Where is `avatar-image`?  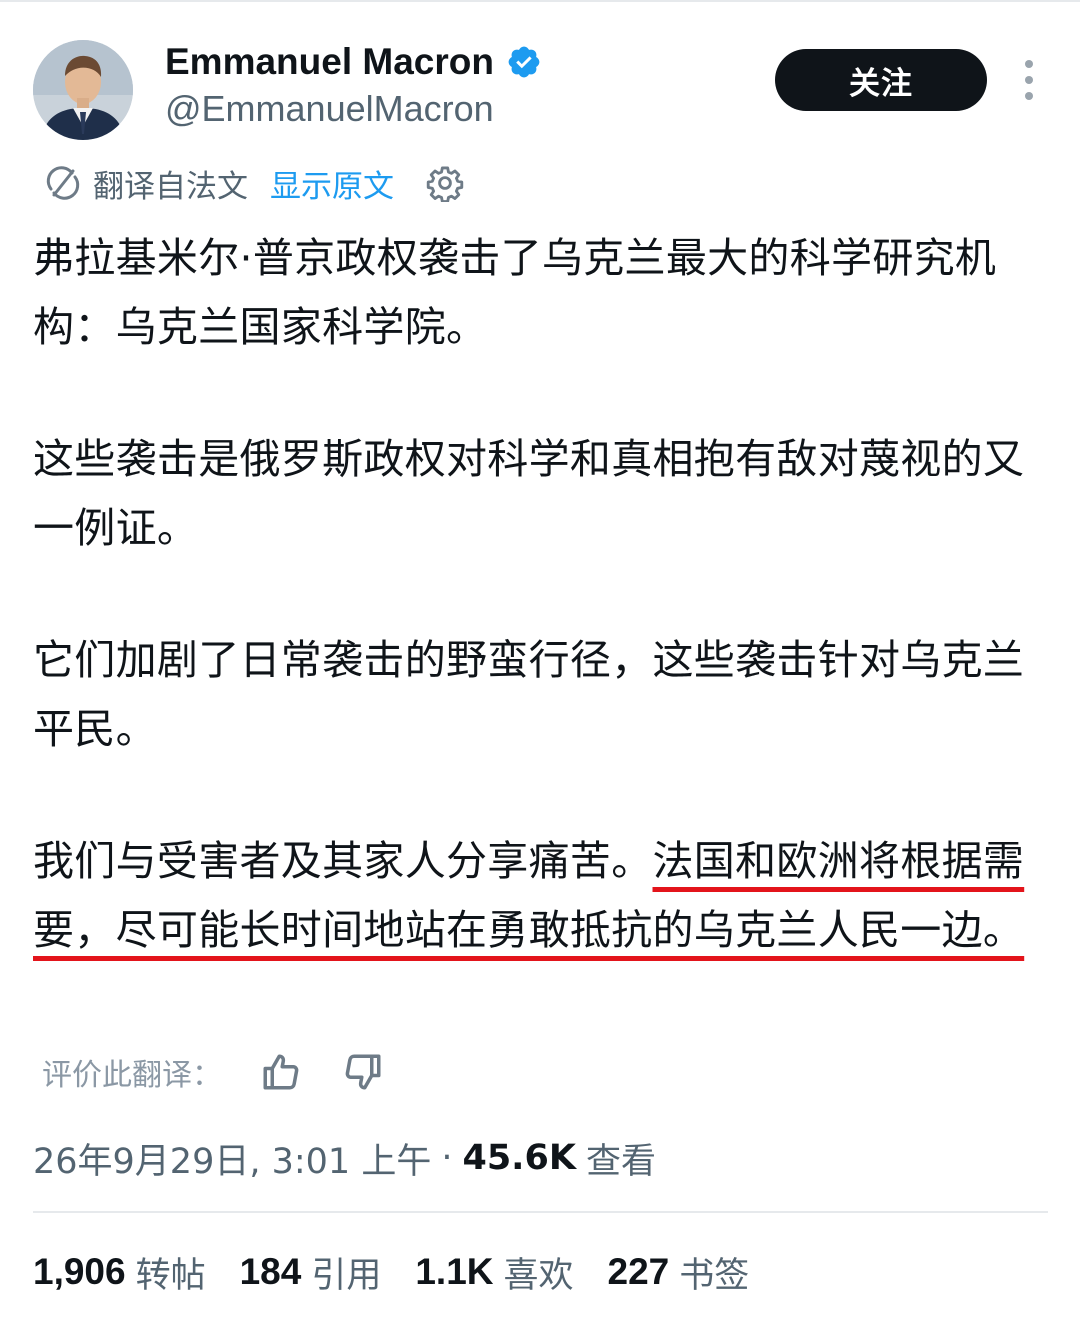 avatar-image is located at coordinates (83, 90).